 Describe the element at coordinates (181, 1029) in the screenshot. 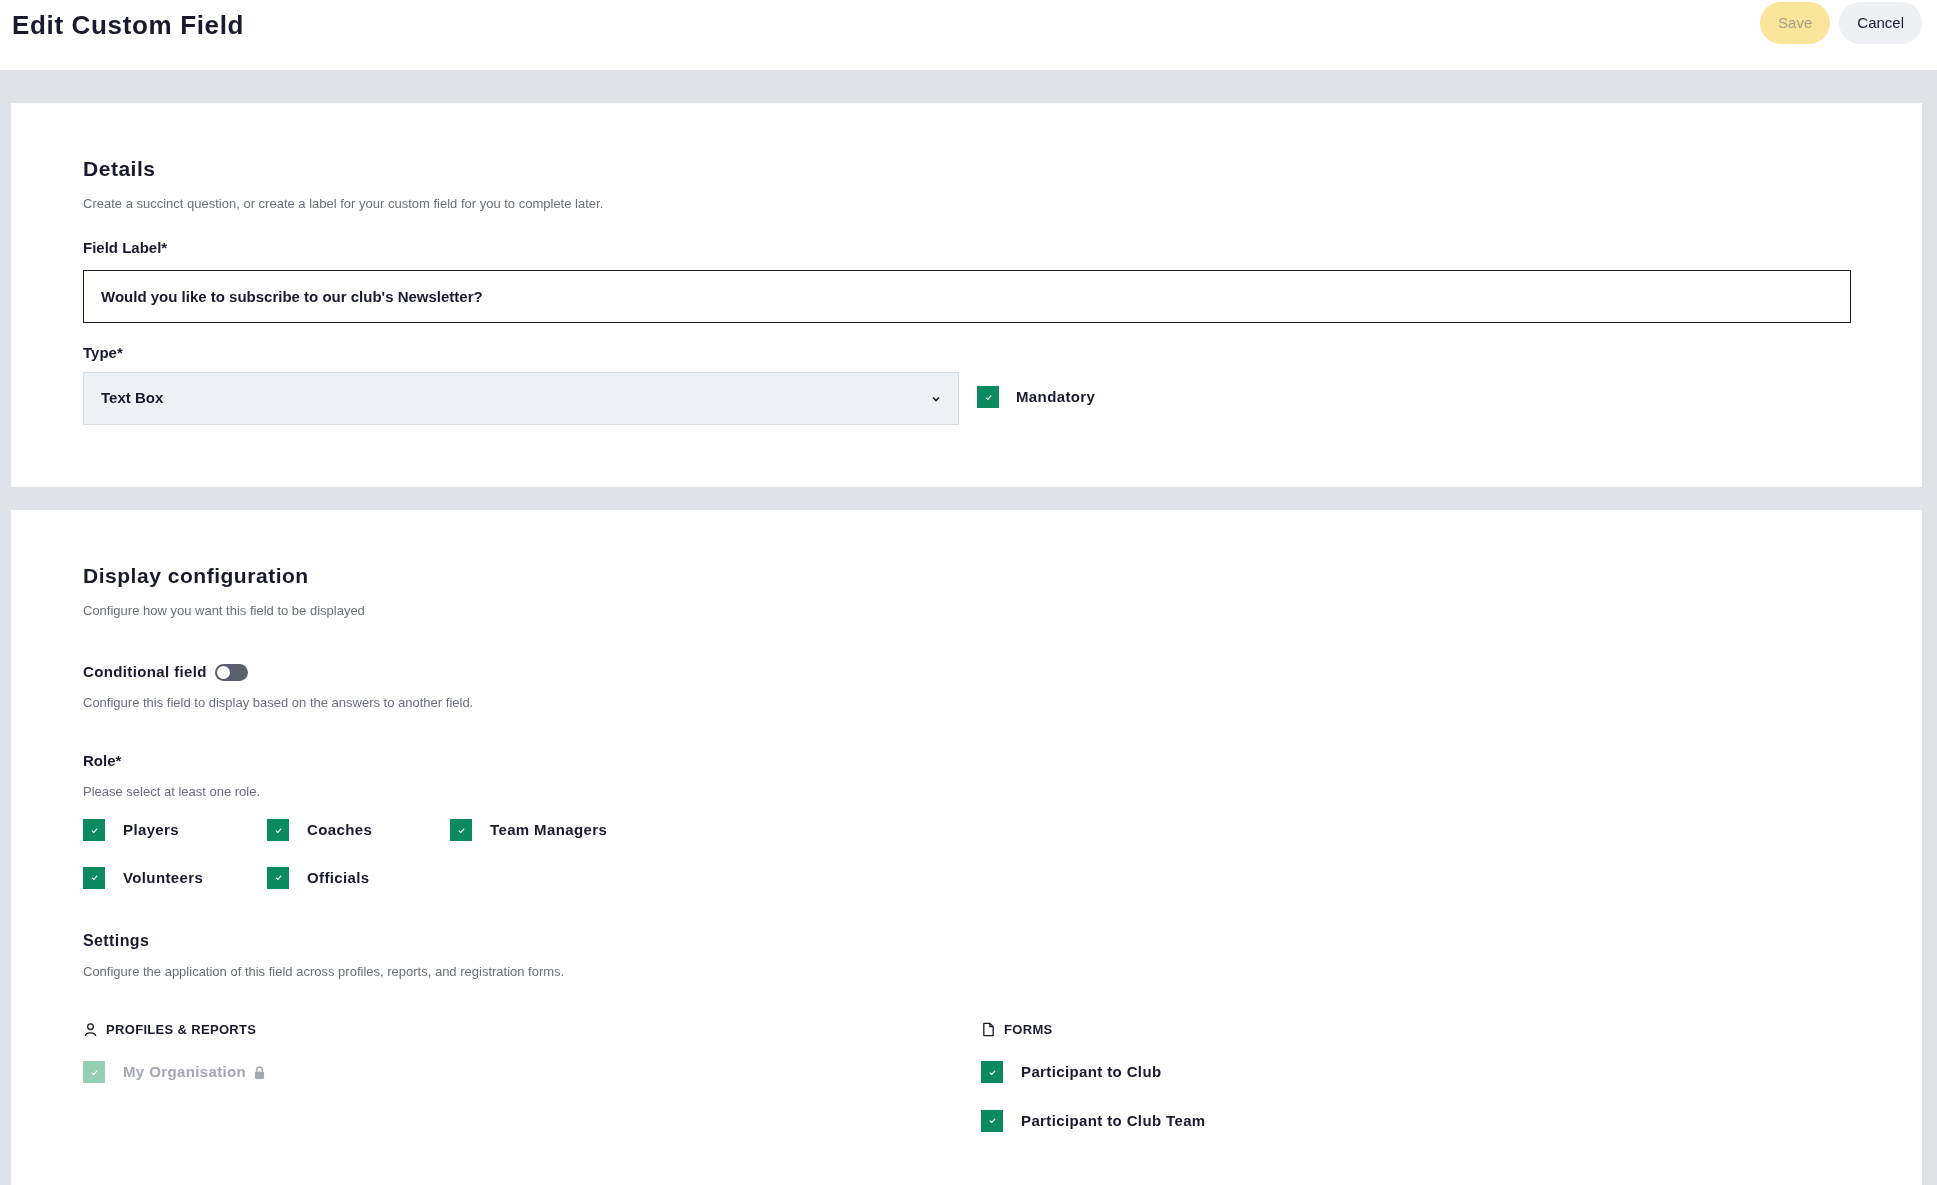

I see `group-heading: PROFILES & REPORTS` at that location.